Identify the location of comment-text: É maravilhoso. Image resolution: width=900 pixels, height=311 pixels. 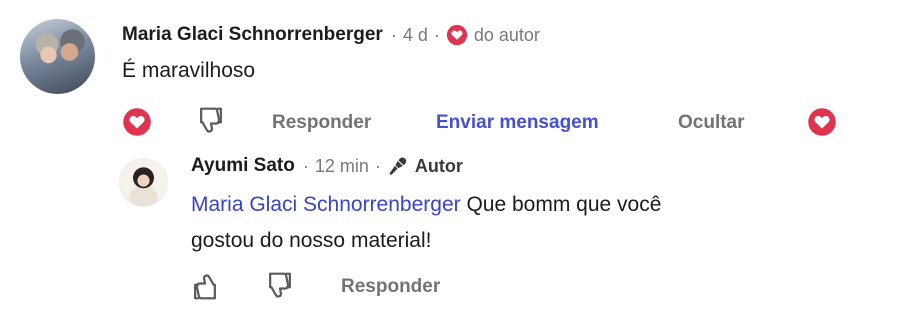
(189, 70).